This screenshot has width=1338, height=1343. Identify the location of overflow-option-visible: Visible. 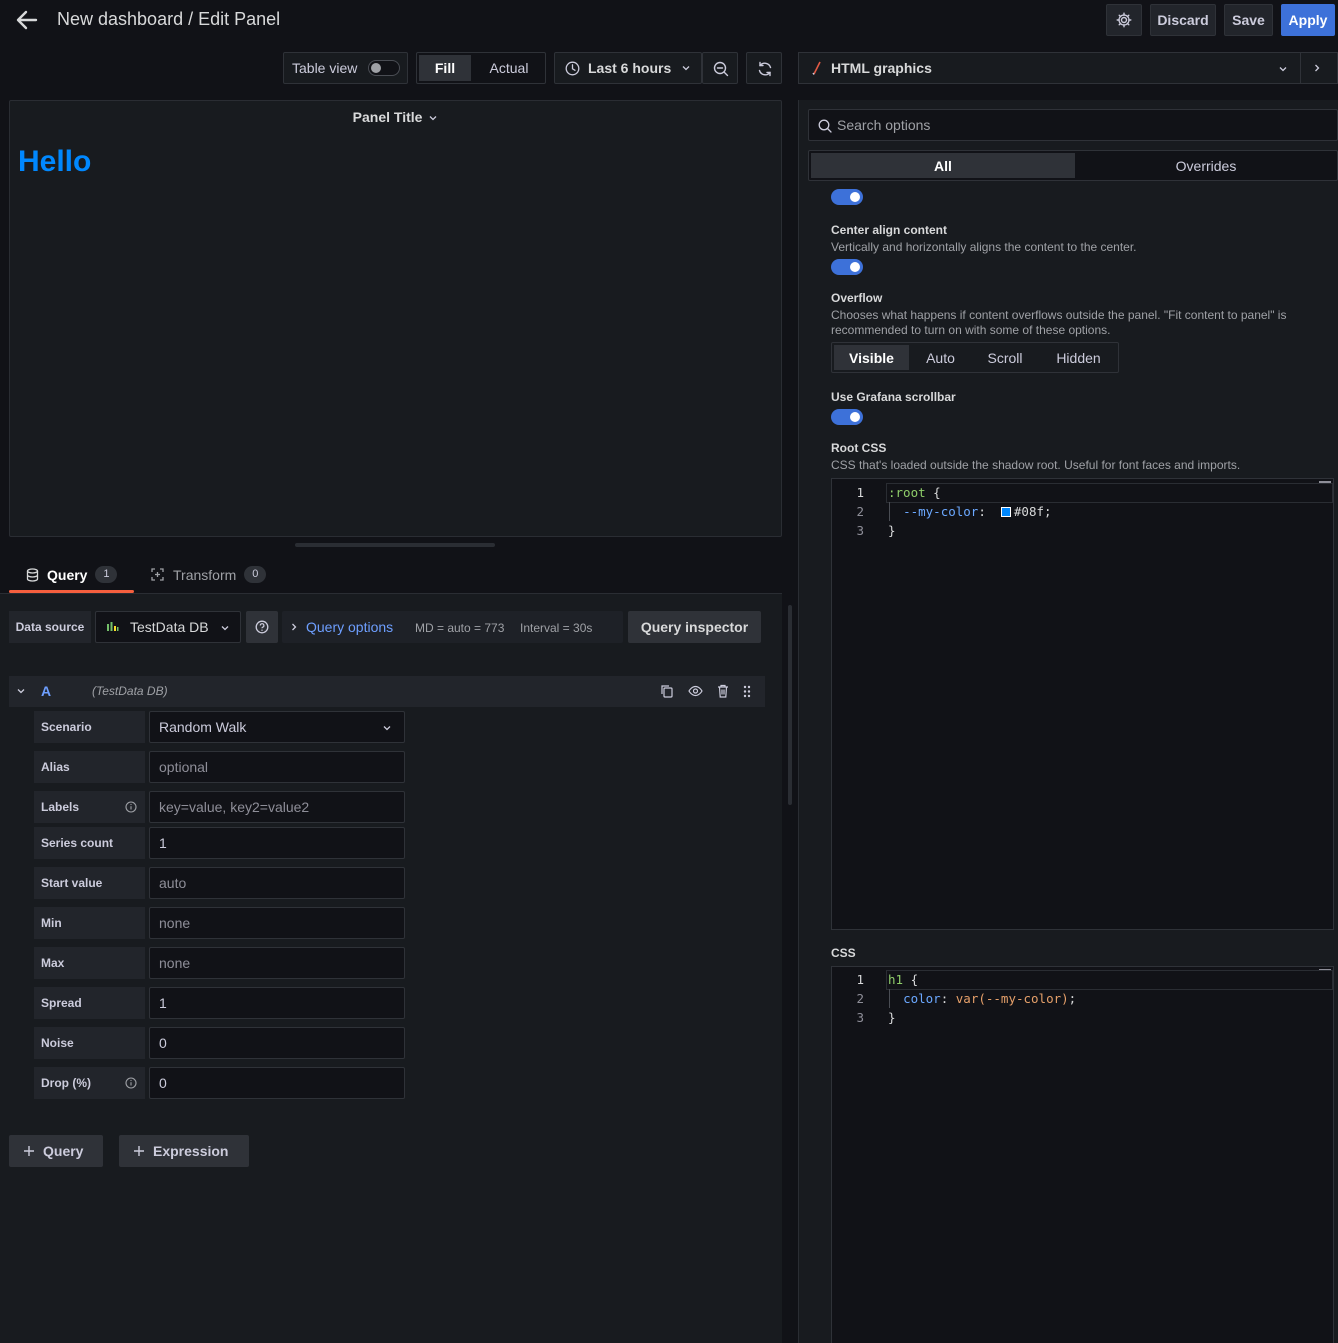
(871, 357).